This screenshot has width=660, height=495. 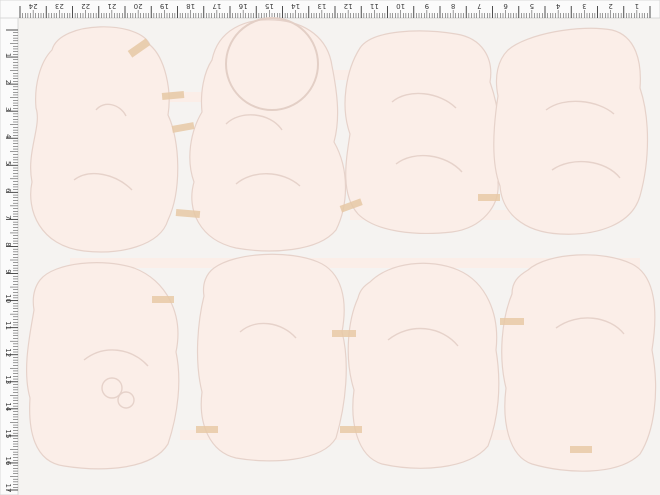 I want to click on left-ruler-label: 15, so click(x=8, y=433).